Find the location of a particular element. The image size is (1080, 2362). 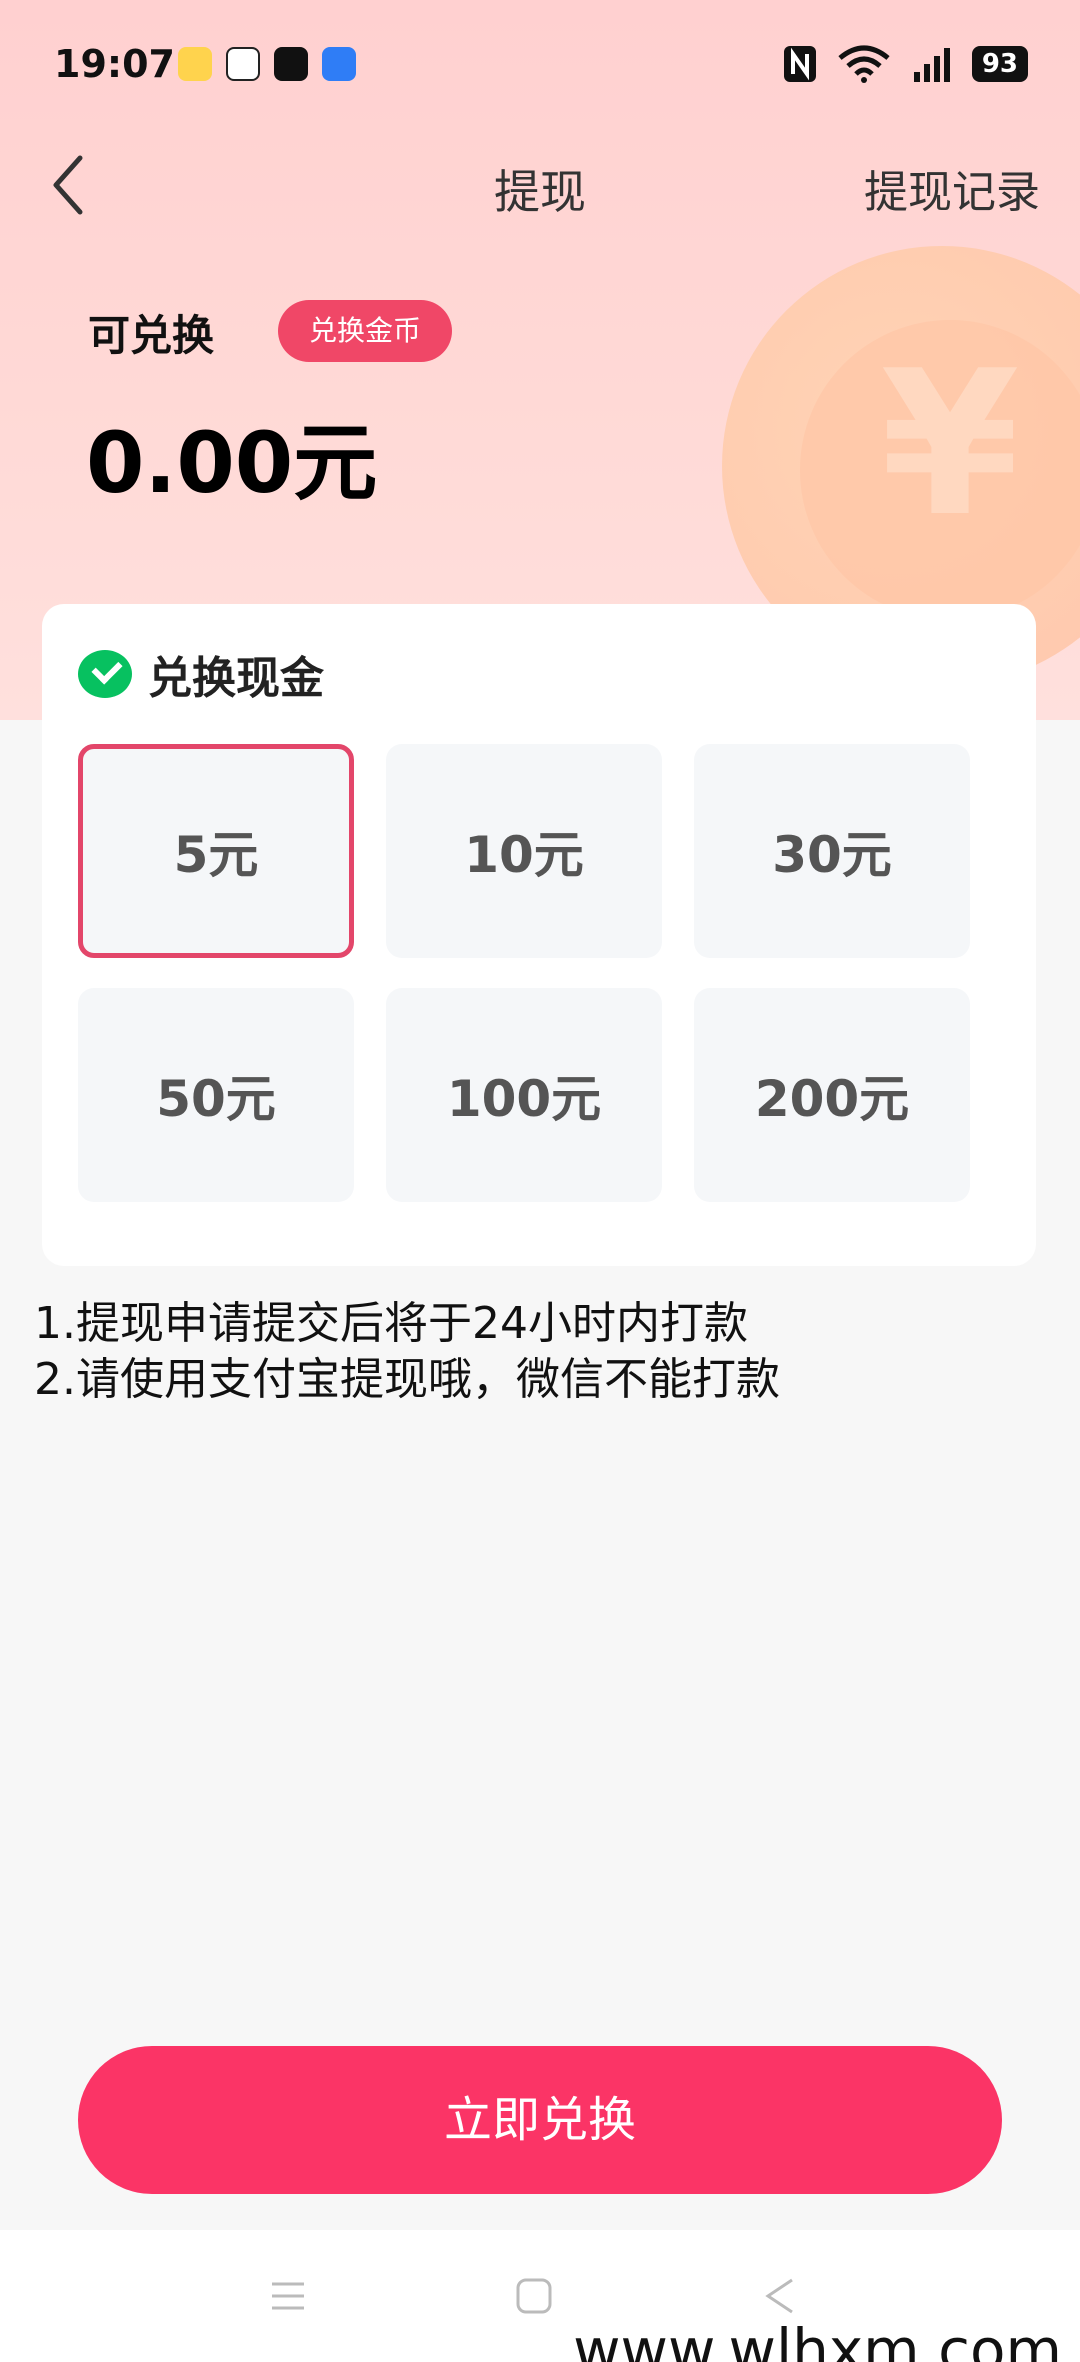

home-icon is located at coordinates (534, 2296).